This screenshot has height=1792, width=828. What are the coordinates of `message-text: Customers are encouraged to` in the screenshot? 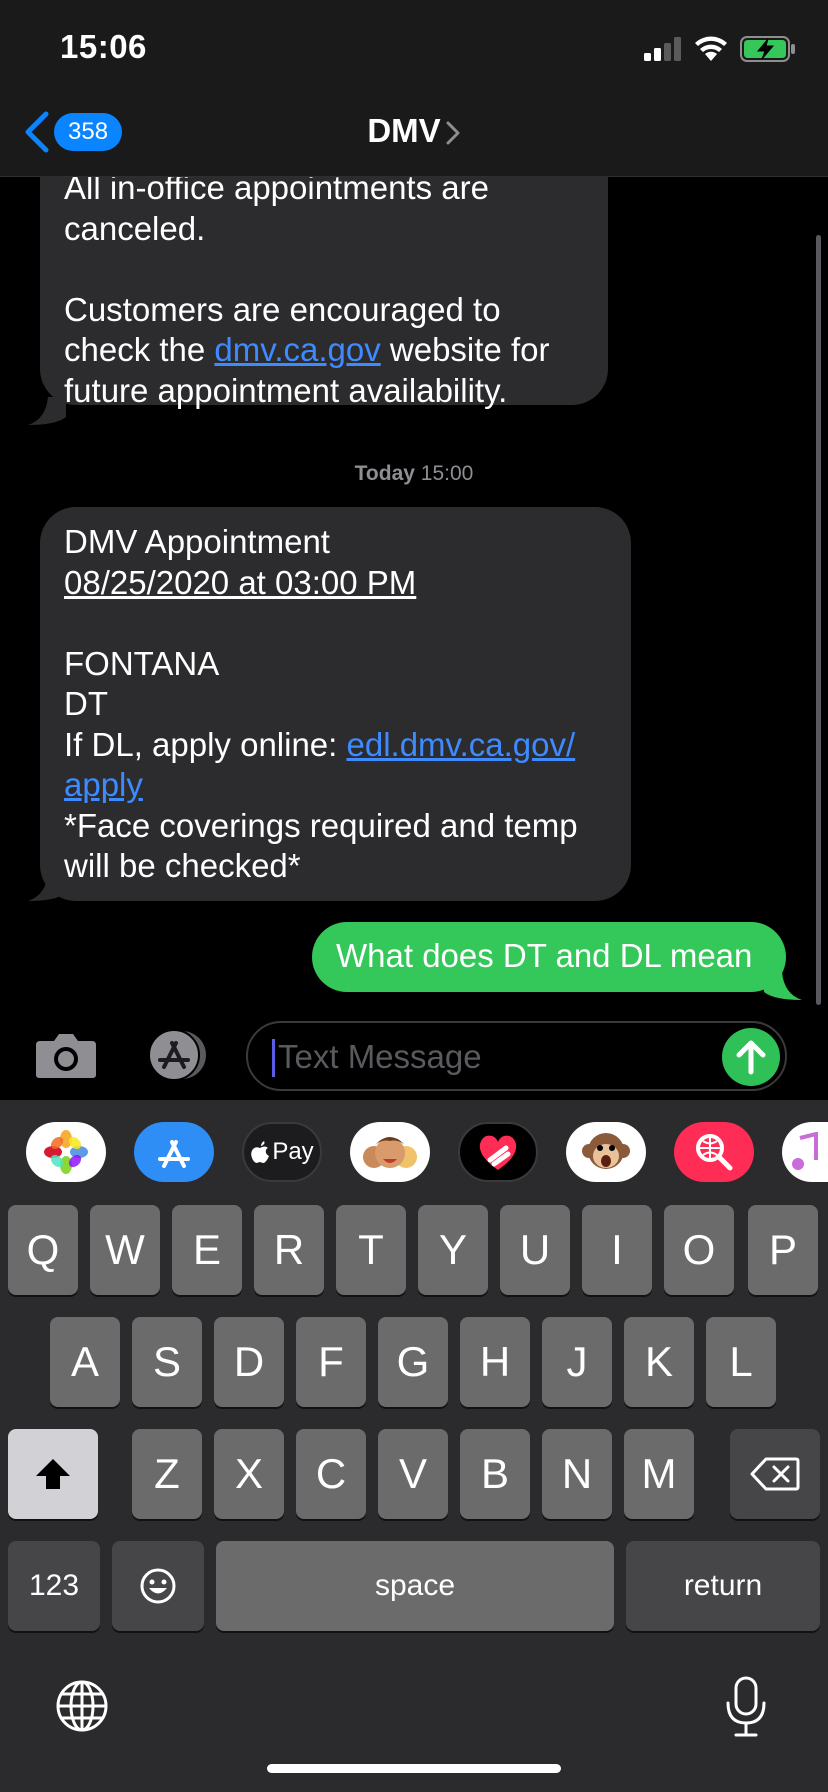 It's located at (282, 309).